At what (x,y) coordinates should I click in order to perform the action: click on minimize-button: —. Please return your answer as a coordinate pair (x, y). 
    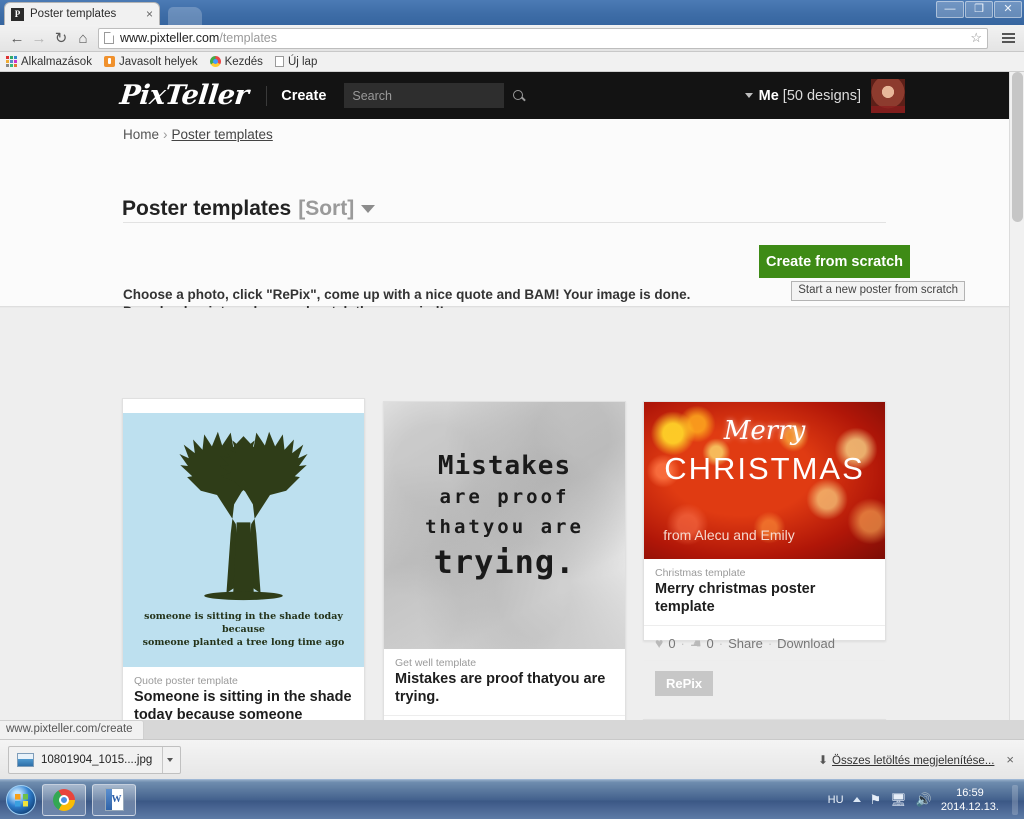
    Looking at the image, I should click on (950, 9).